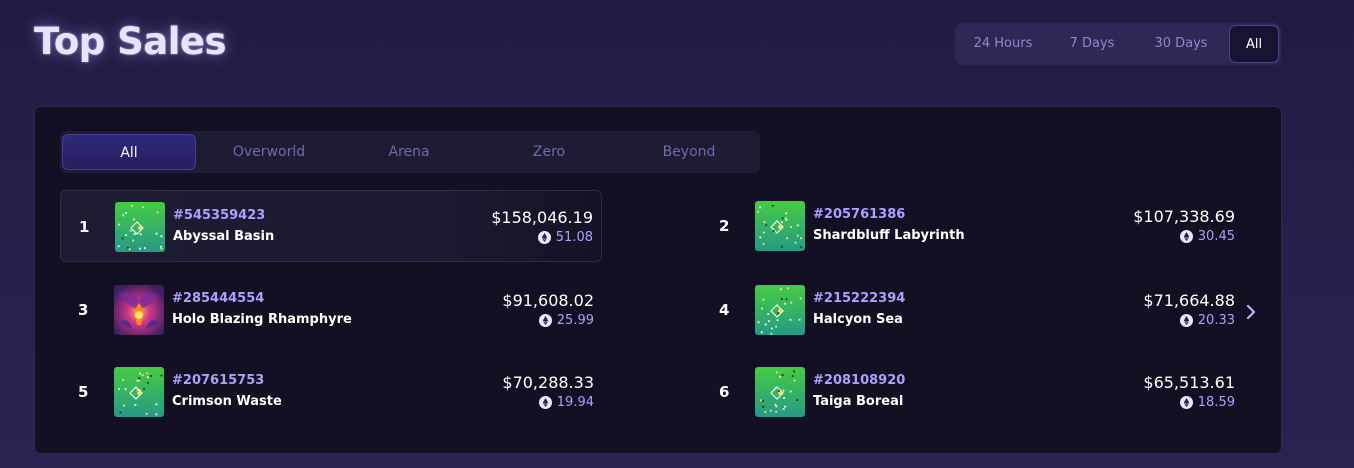 This screenshot has width=1354, height=468. What do you see at coordinates (83, 310) in the screenshot?
I see `sale-rank: 3` at bounding box center [83, 310].